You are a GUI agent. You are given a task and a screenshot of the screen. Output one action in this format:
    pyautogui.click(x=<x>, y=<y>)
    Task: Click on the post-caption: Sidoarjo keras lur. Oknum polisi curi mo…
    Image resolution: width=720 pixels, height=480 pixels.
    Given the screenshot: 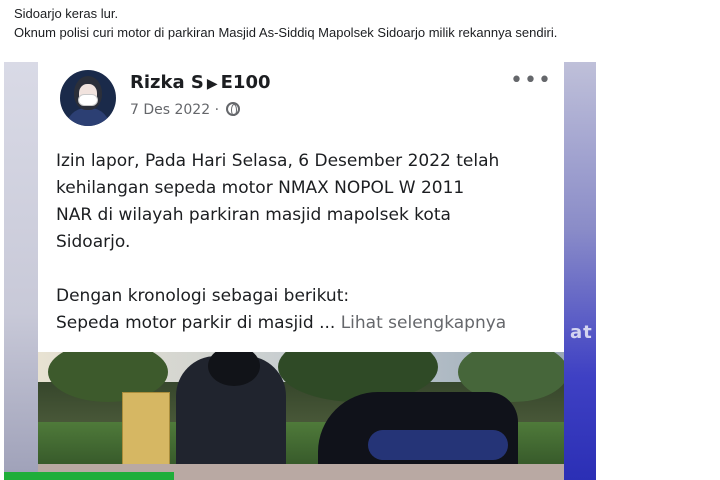 What is the action you would take?
    pyautogui.click(x=364, y=23)
    